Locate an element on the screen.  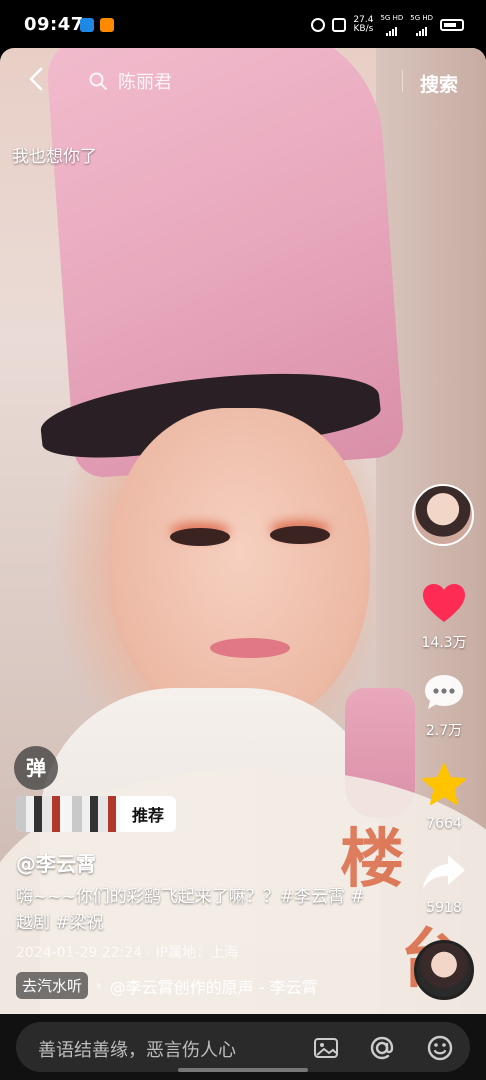
like-count: 14.3万 is located at coordinates (444, 643).